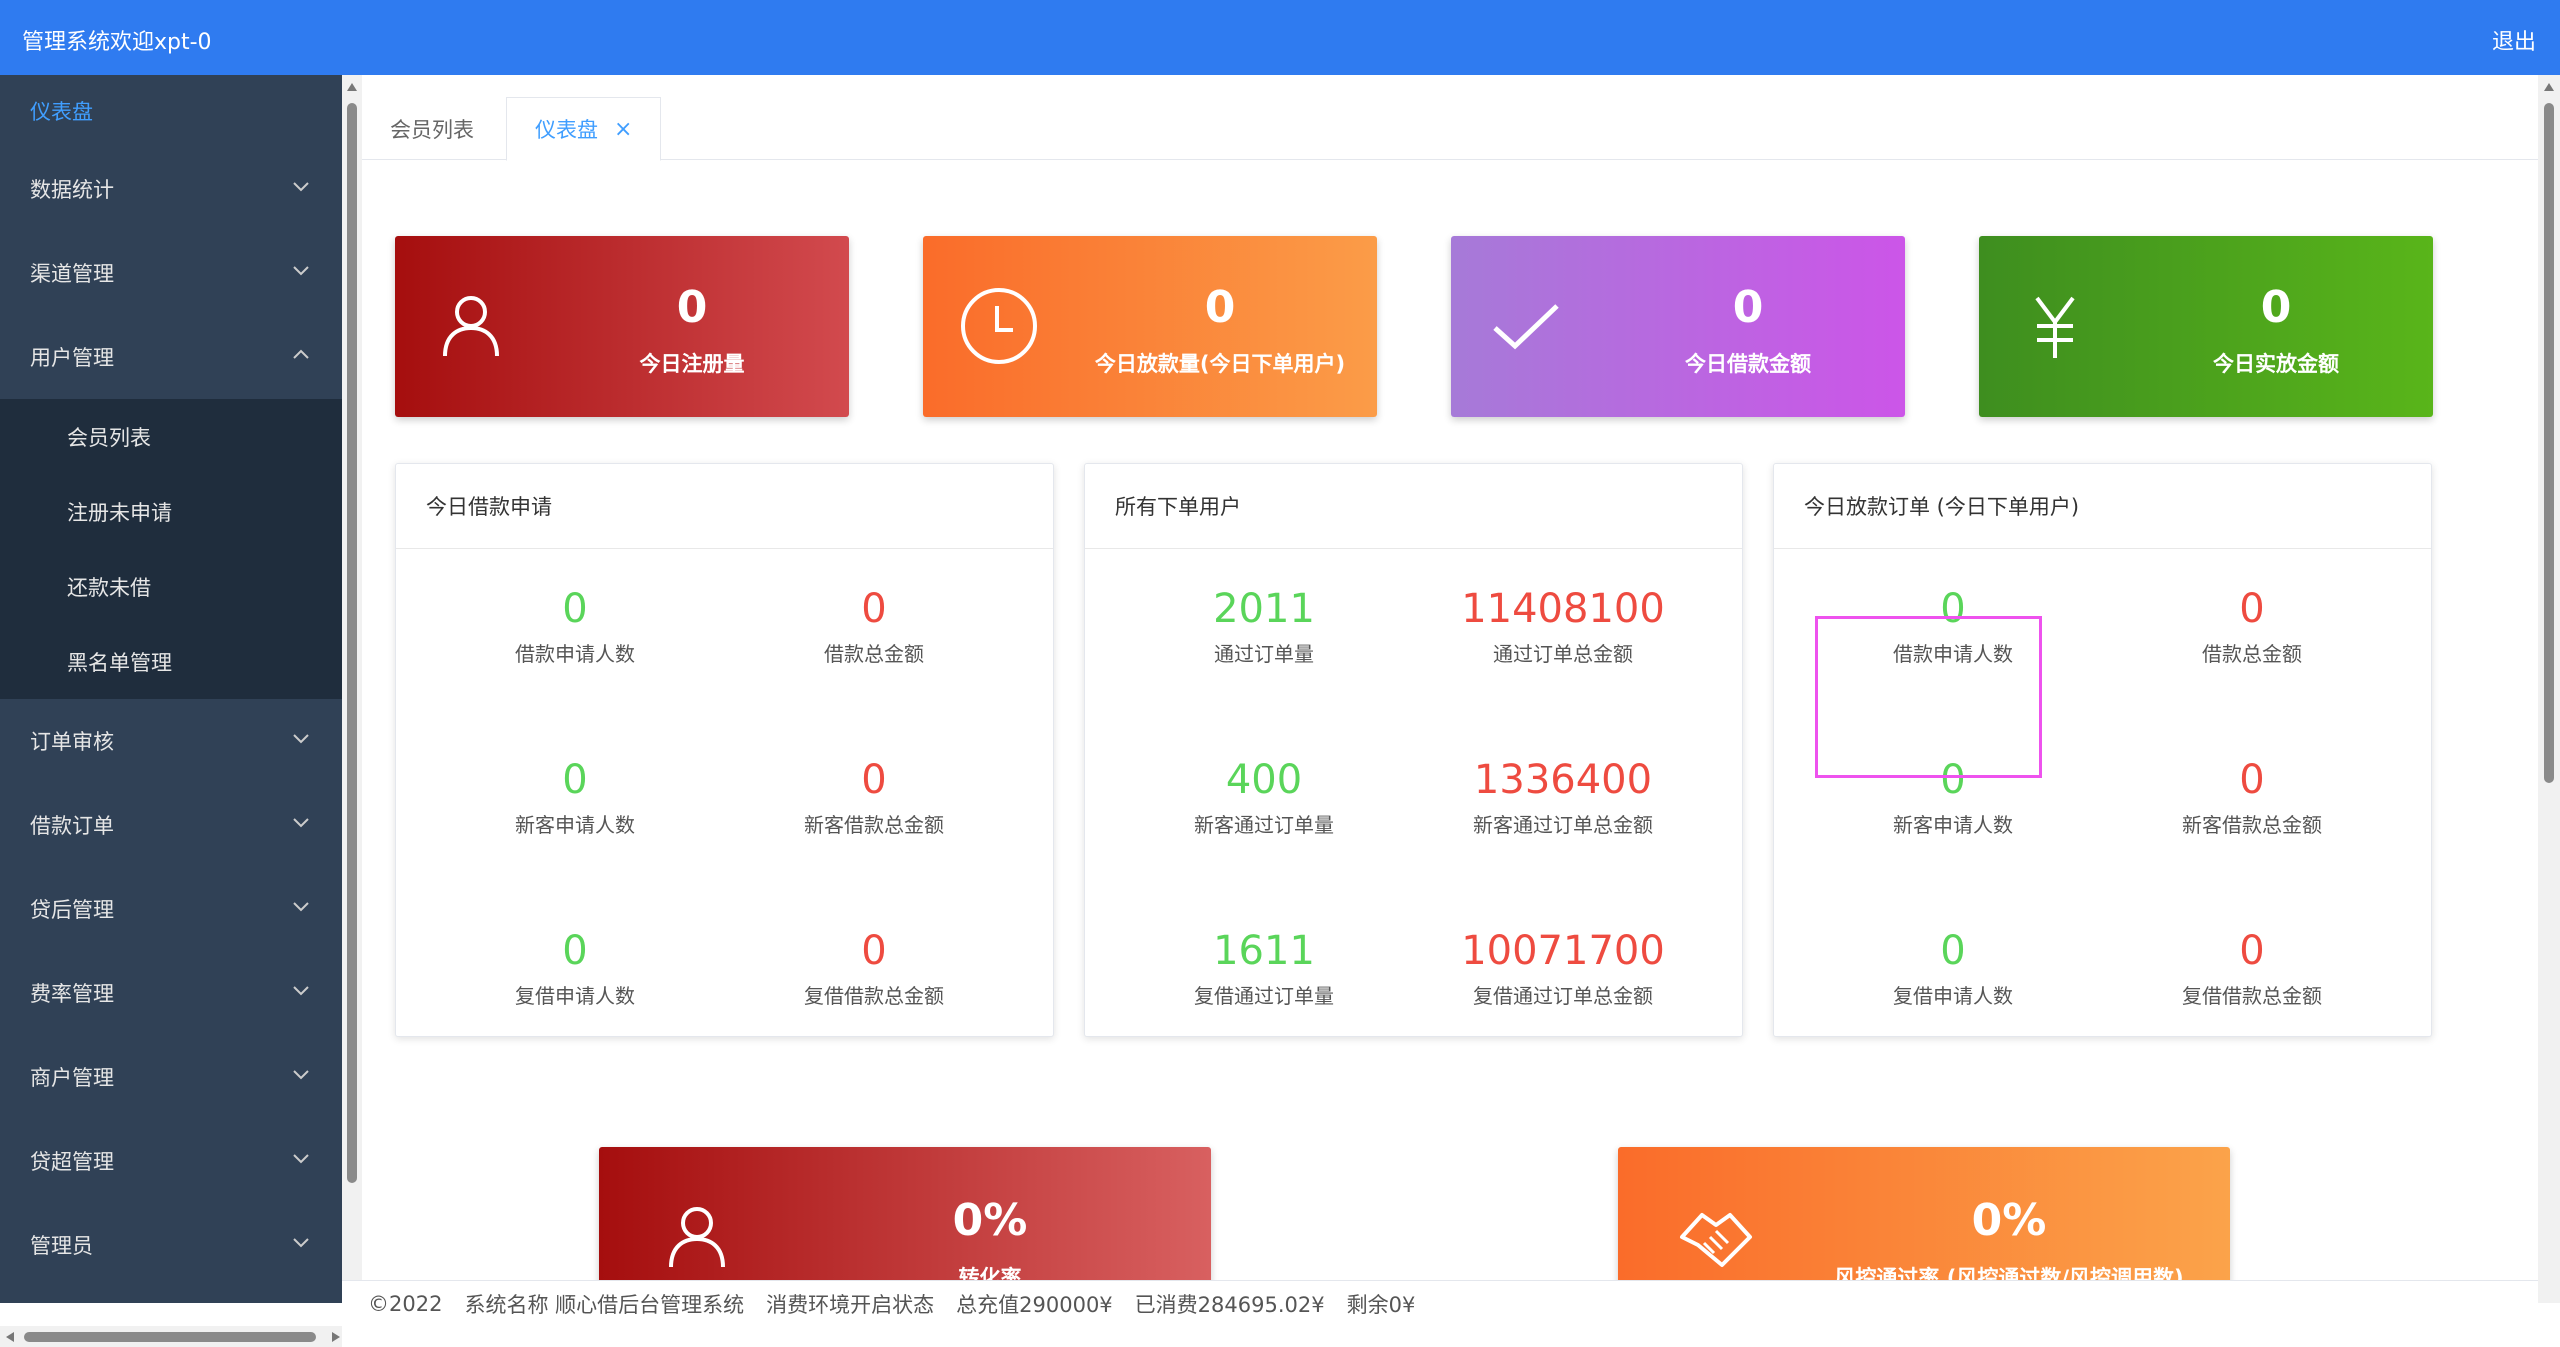  What do you see at coordinates (1264, 609) in the screenshot?
I see `metric-value: 2011` at bounding box center [1264, 609].